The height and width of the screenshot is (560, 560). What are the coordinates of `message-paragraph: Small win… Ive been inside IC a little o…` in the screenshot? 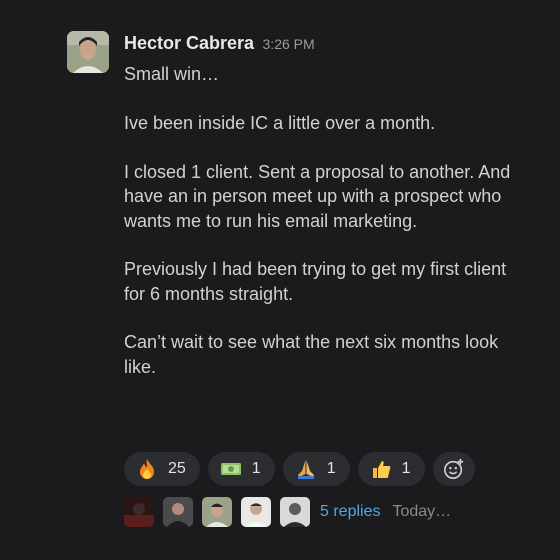 It's located at (280, 98).